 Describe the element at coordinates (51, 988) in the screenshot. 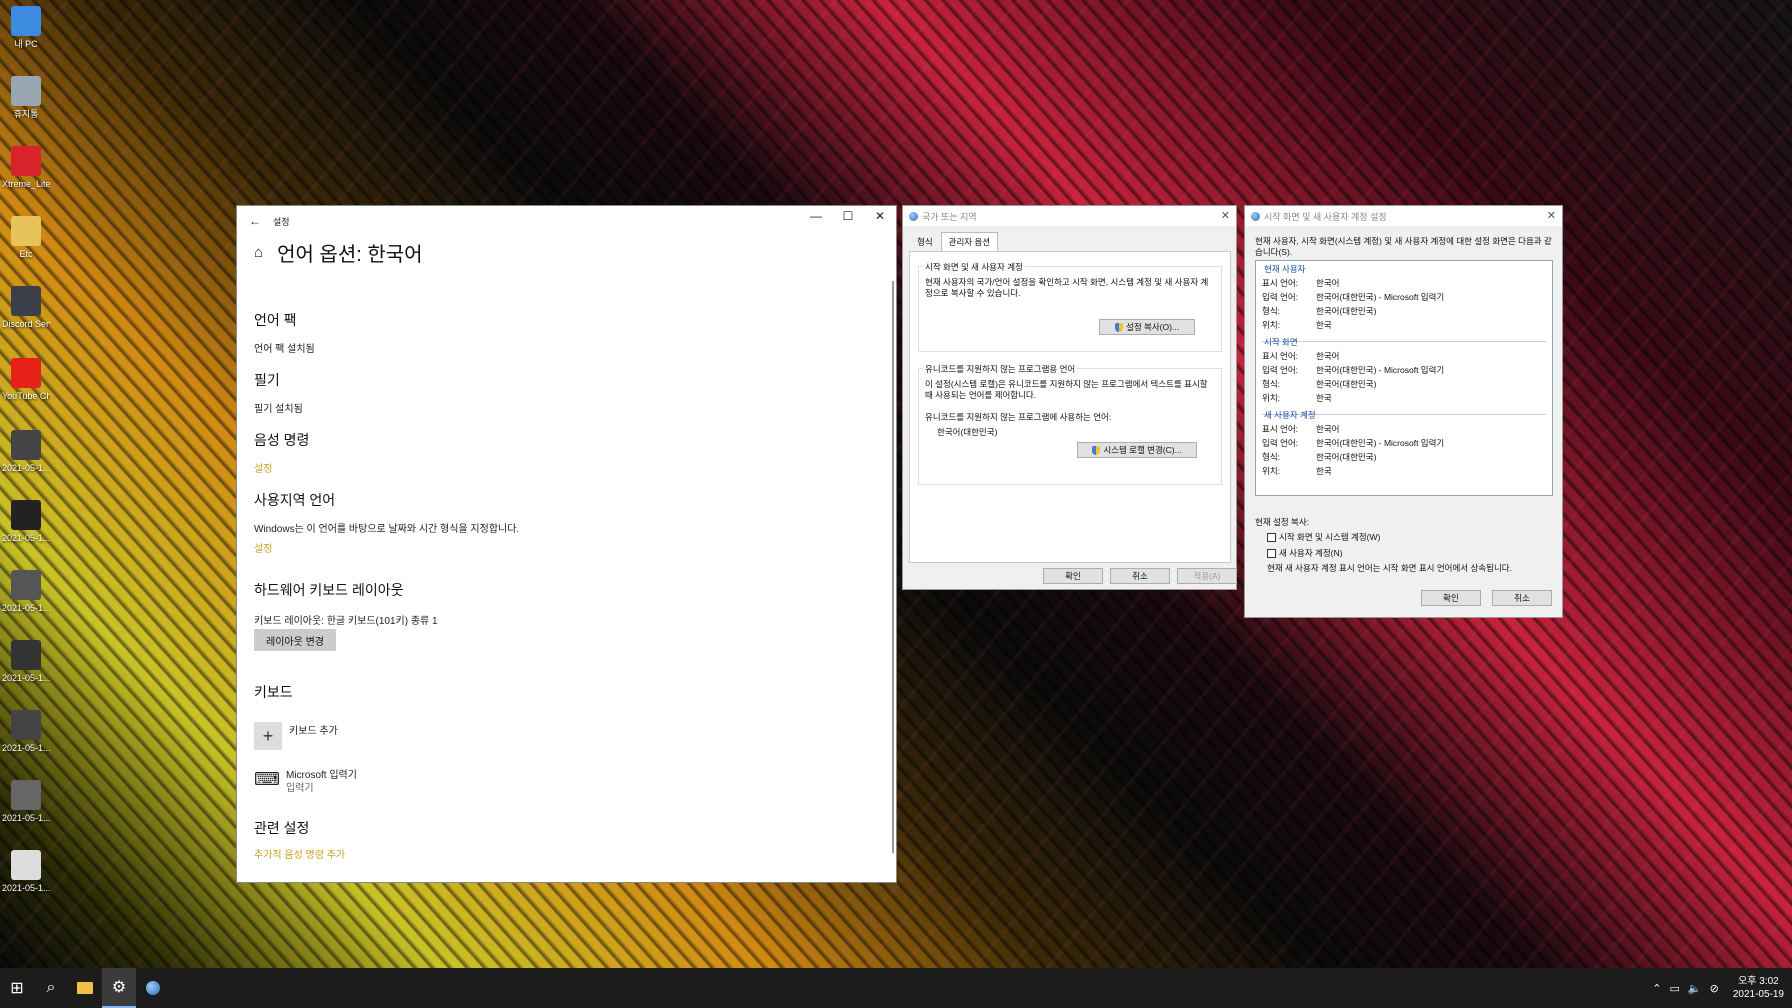

I see `search-icon: ⌕` at that location.